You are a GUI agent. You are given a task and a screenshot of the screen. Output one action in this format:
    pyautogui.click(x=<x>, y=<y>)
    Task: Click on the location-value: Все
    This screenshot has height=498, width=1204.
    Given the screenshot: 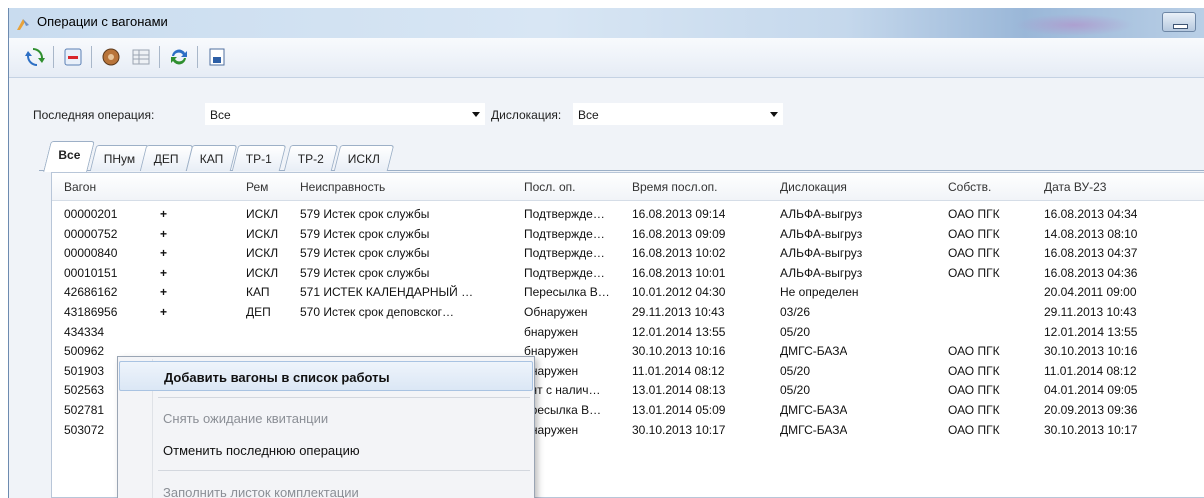 What is the action you would take?
    pyautogui.click(x=588, y=115)
    